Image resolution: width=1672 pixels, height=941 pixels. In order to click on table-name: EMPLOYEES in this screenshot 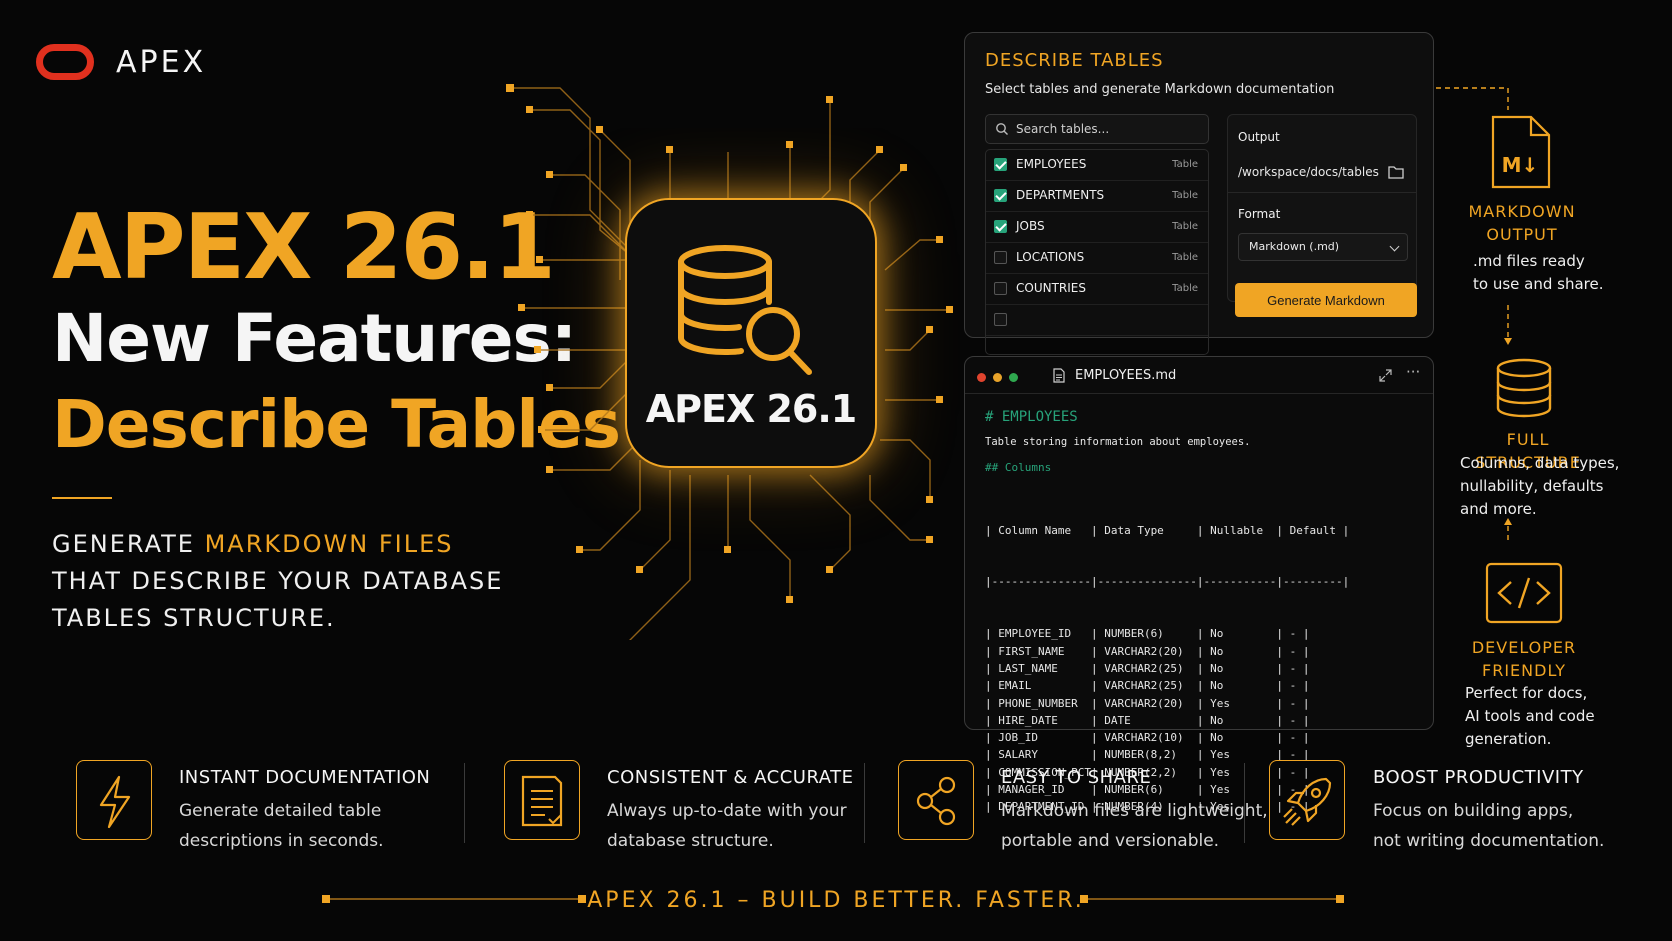, I will do `click(1051, 164)`.